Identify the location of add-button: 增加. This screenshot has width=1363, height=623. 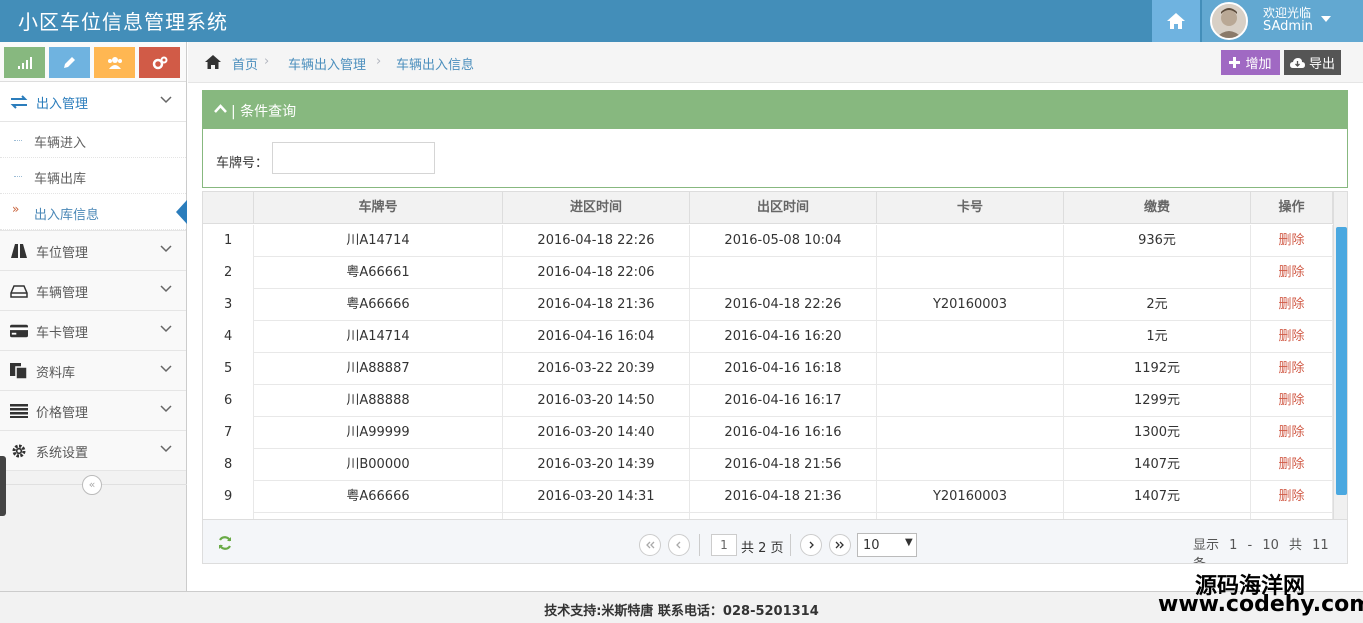
(1250, 62).